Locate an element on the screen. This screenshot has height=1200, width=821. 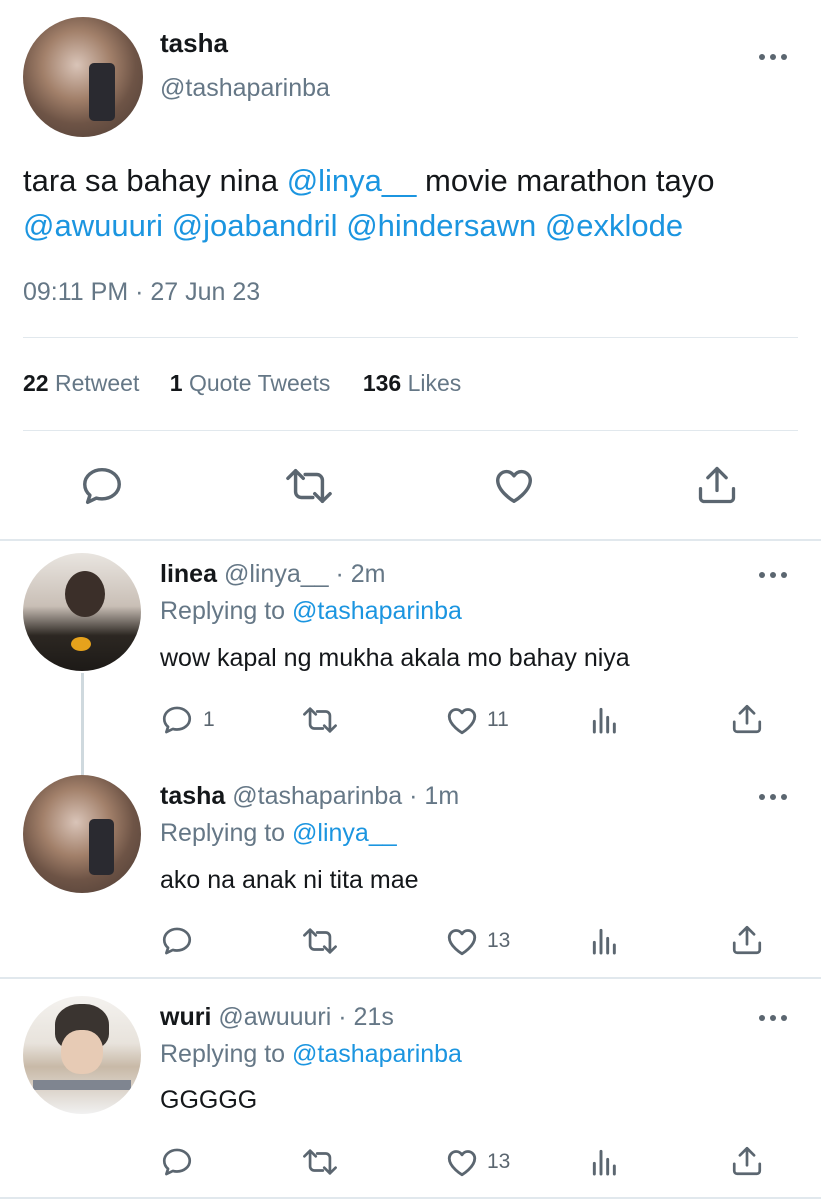
author-avatar is located at coordinates (83, 77).